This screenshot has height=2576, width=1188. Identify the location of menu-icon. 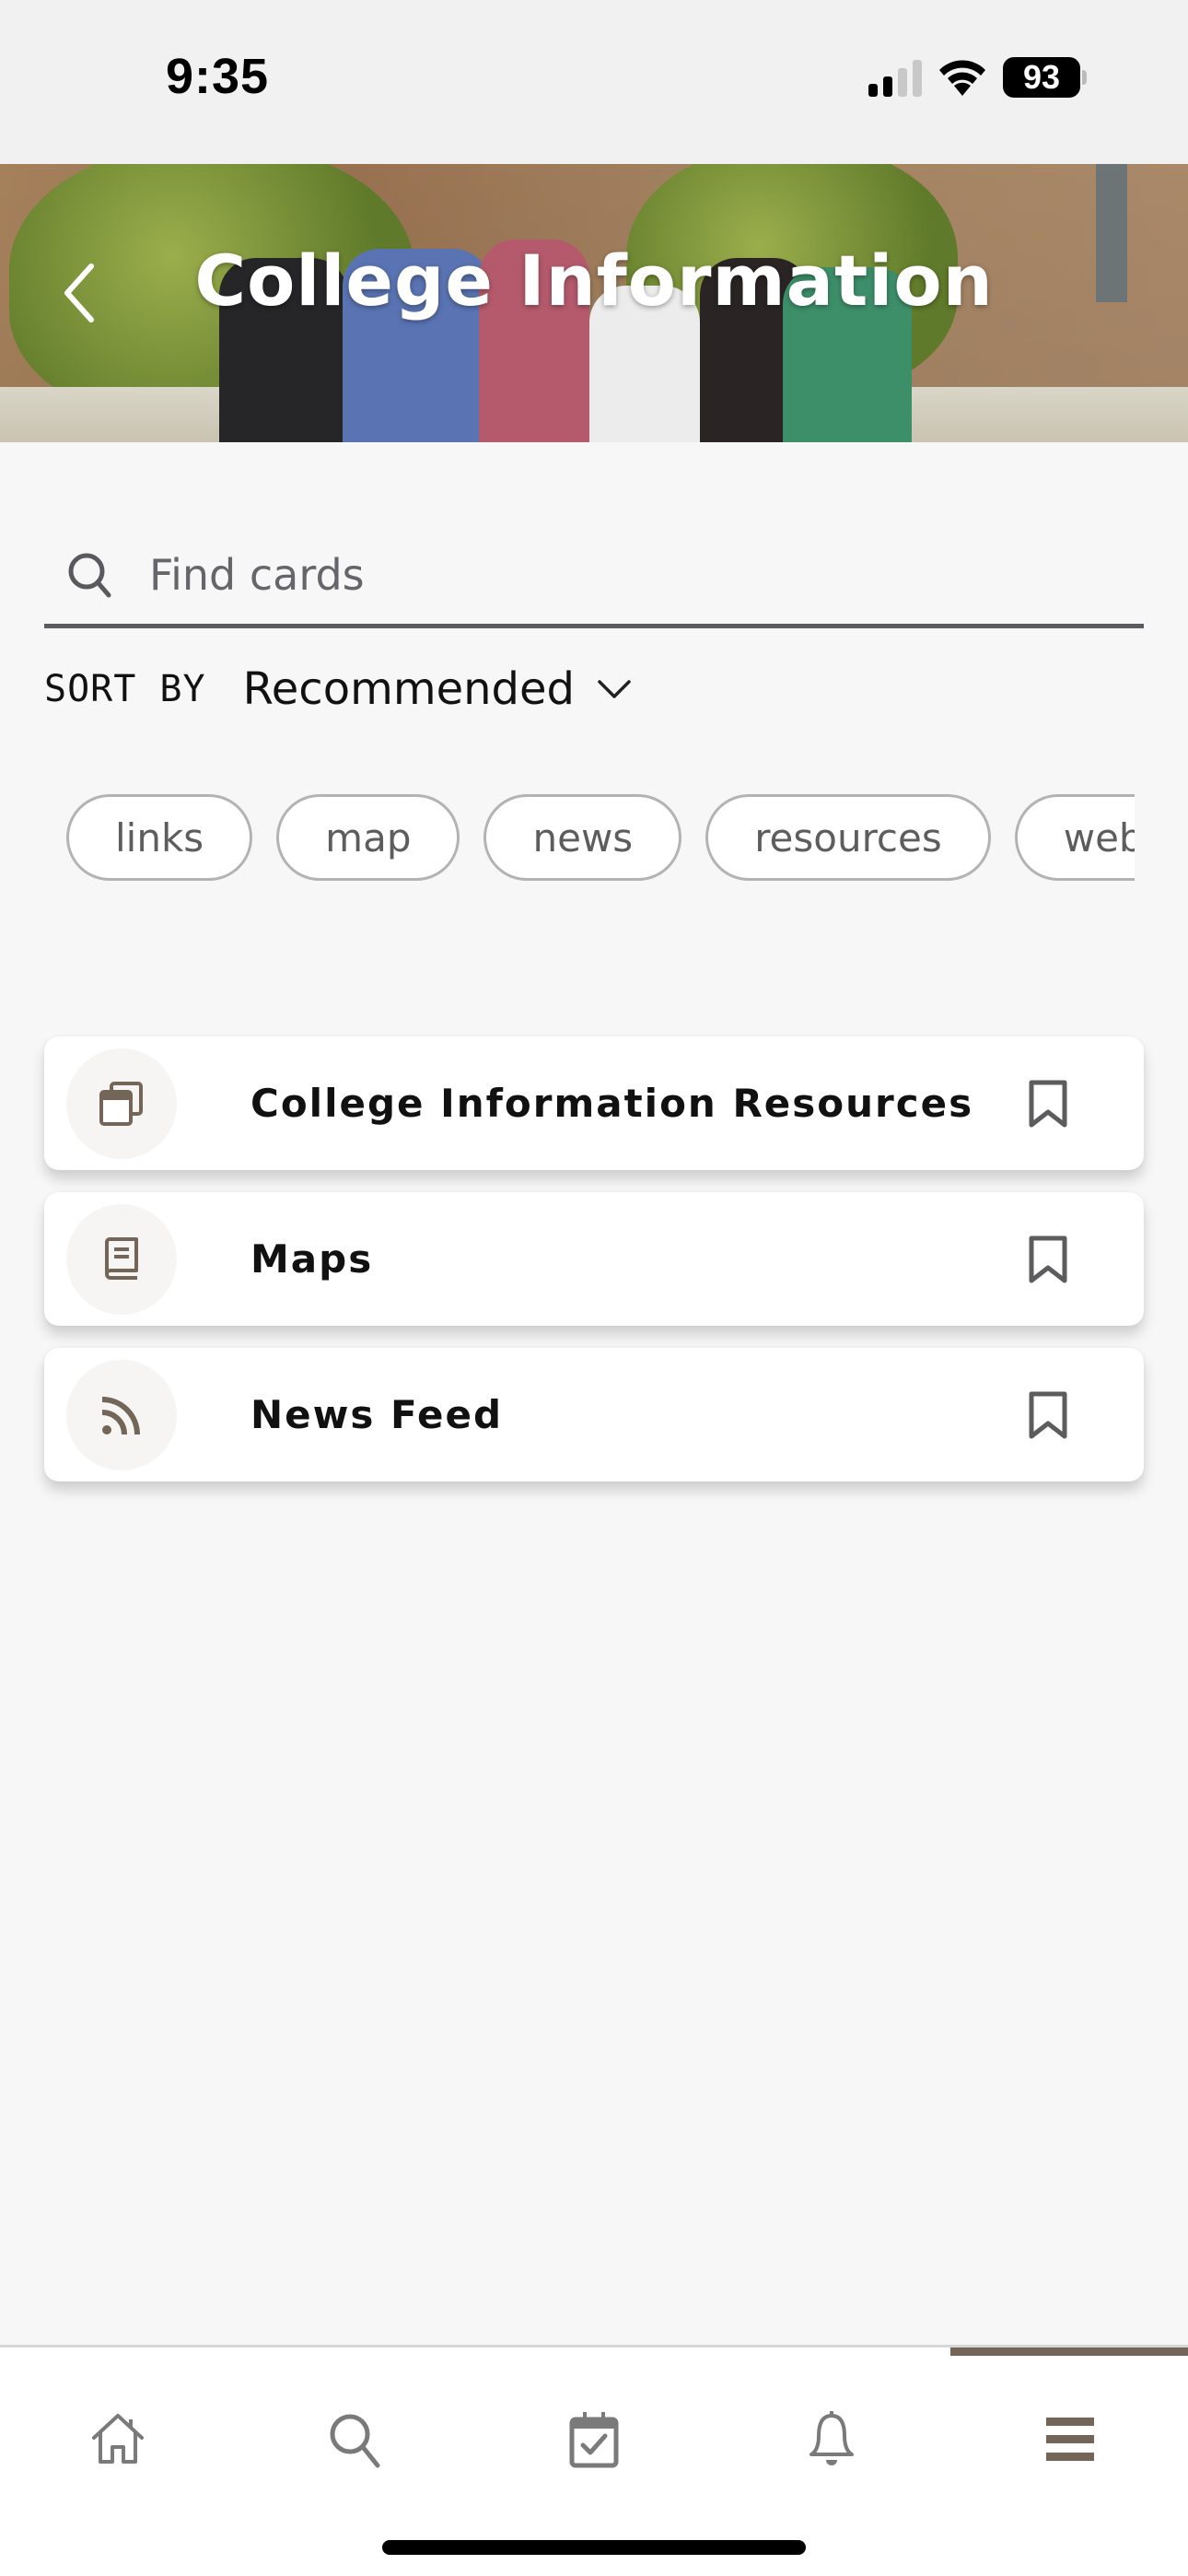
(1070, 2439).